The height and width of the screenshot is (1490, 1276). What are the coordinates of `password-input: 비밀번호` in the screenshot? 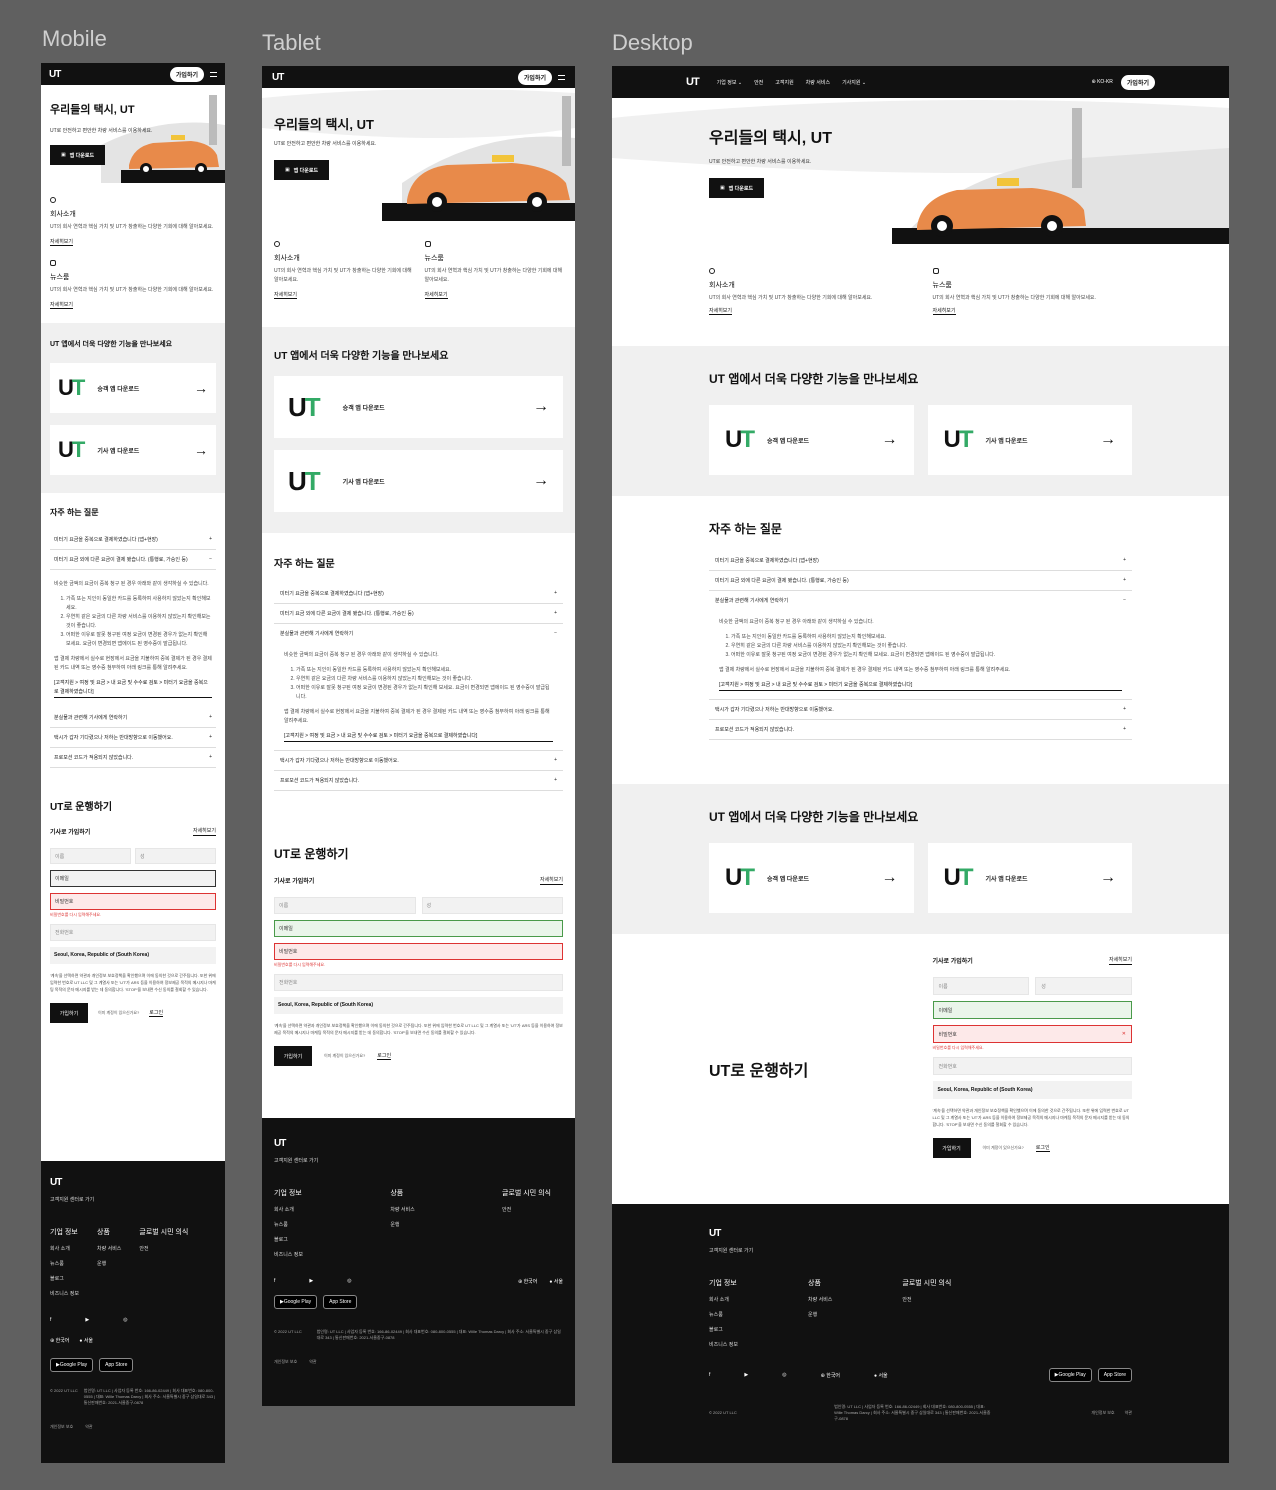 It's located at (133, 901).